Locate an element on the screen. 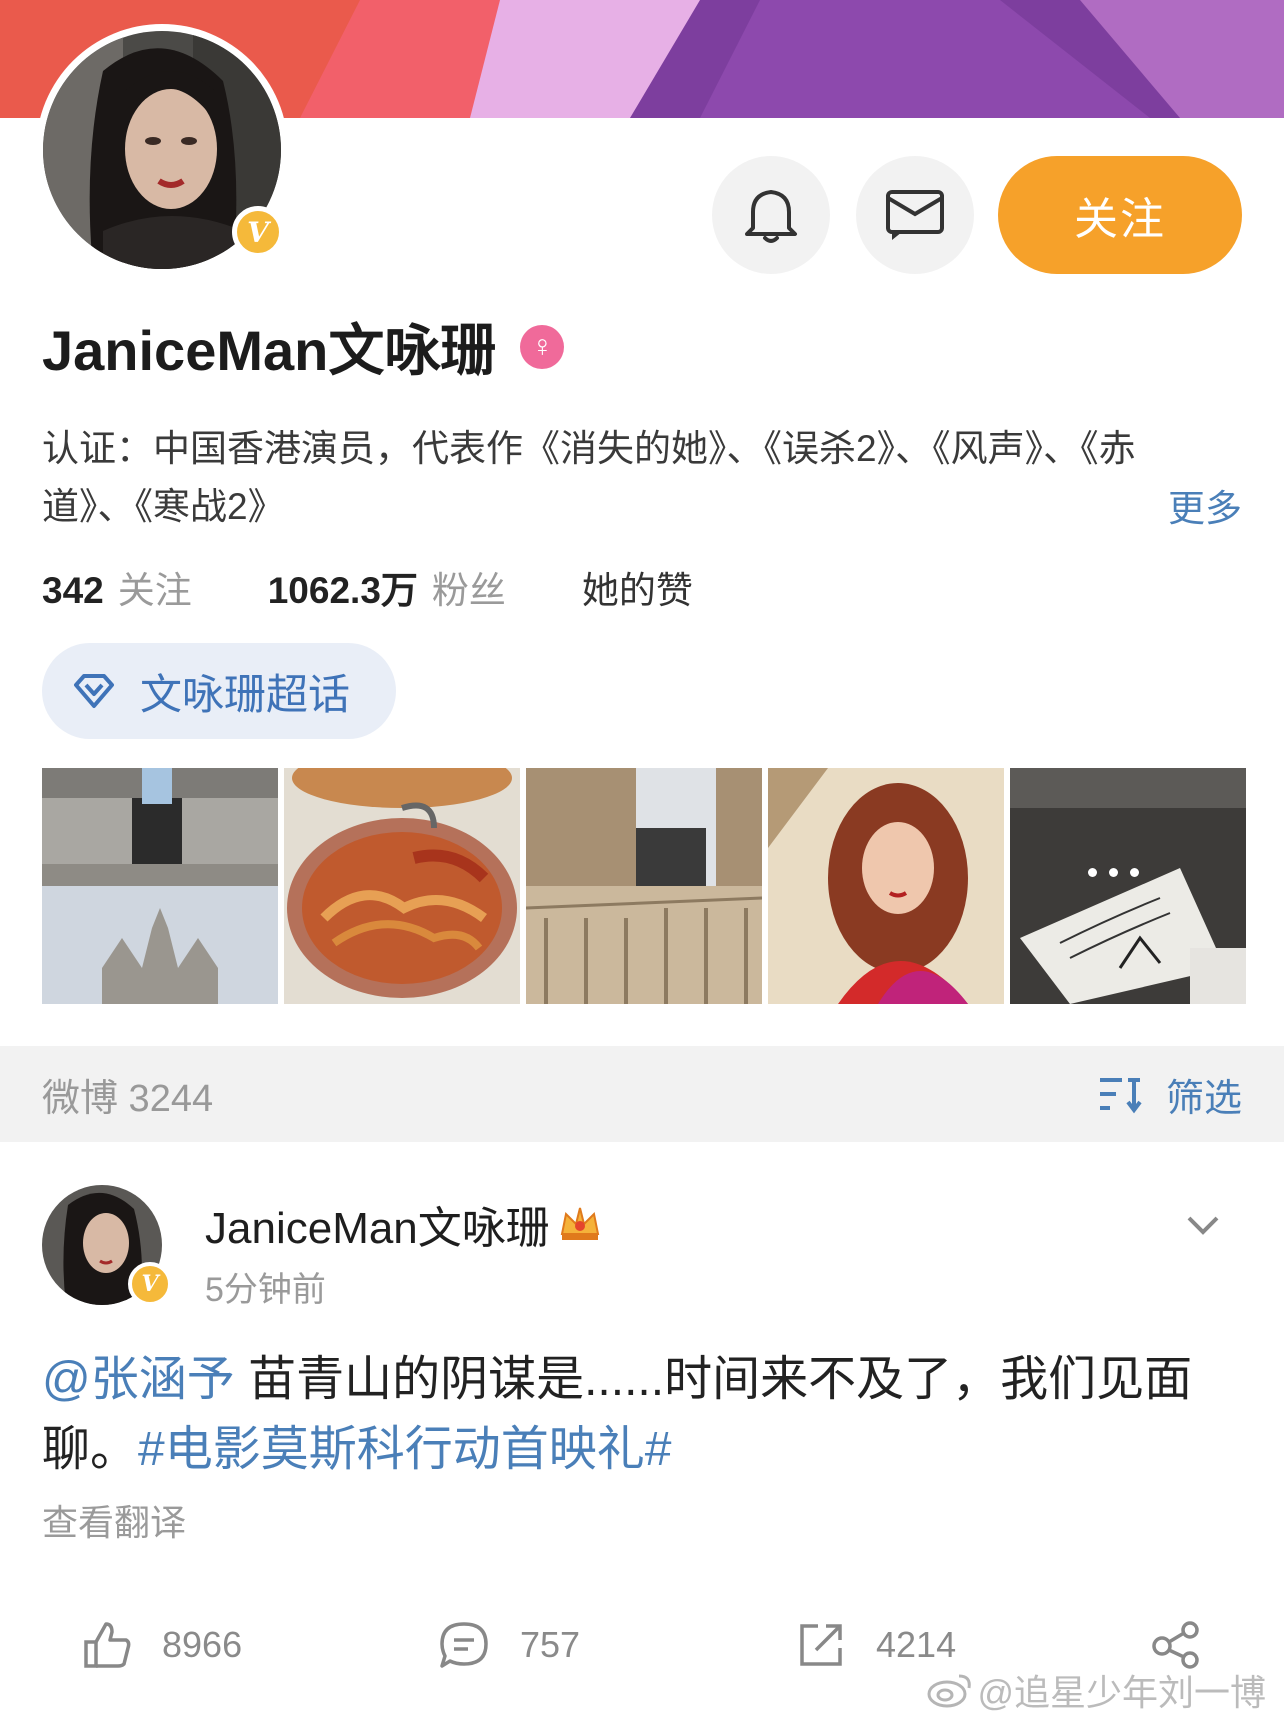 The width and height of the screenshot is (1284, 1724). post-timestamp: 5分钟前 is located at coordinates (265, 1290).